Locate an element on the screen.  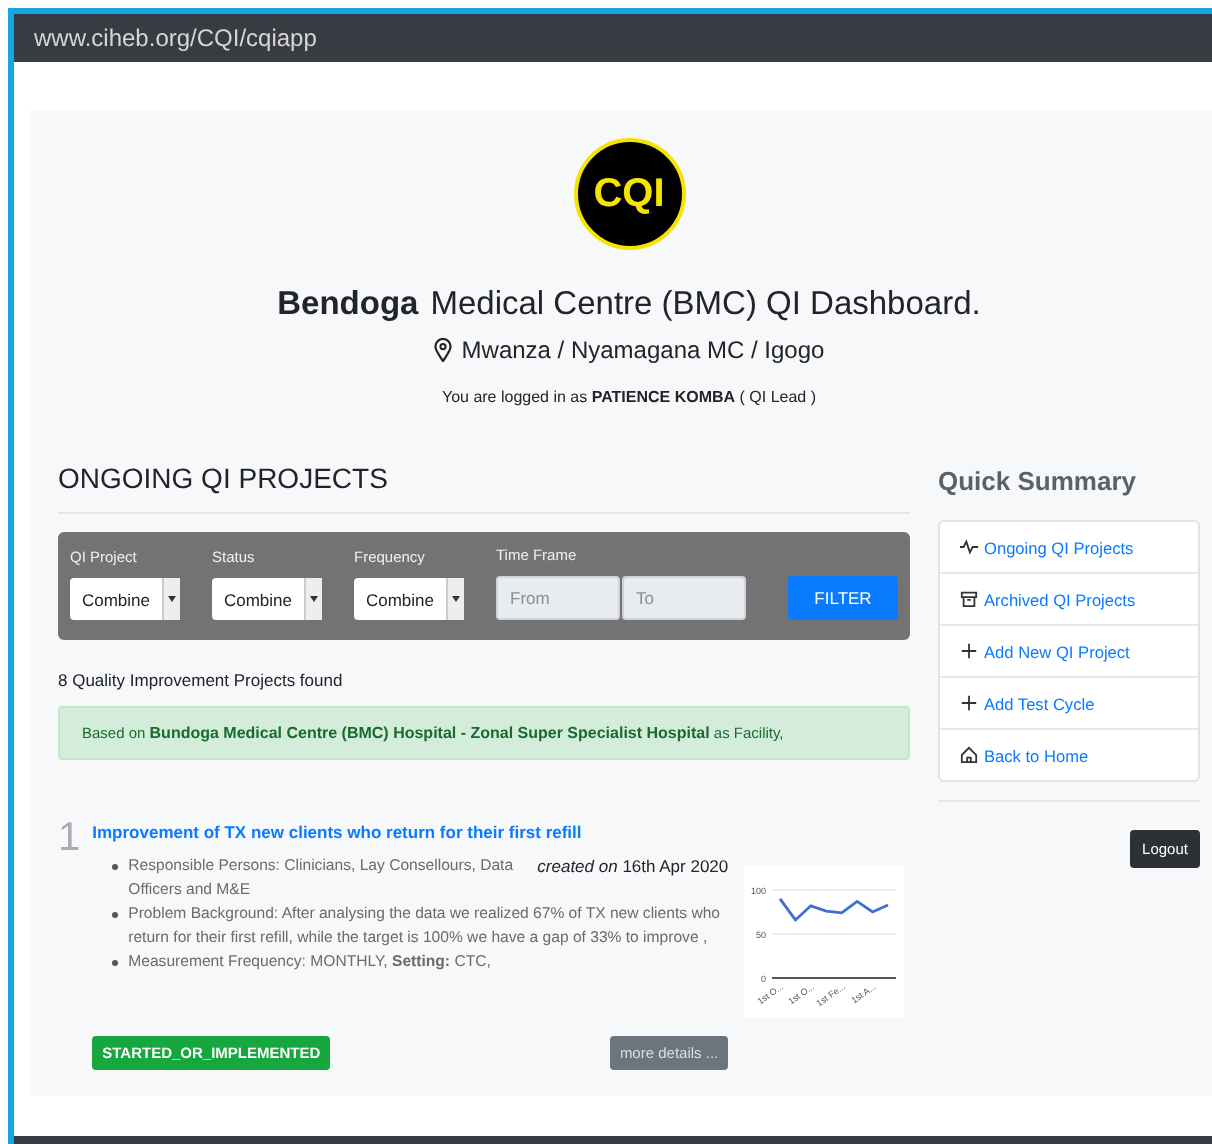
home-icon is located at coordinates (969, 755).